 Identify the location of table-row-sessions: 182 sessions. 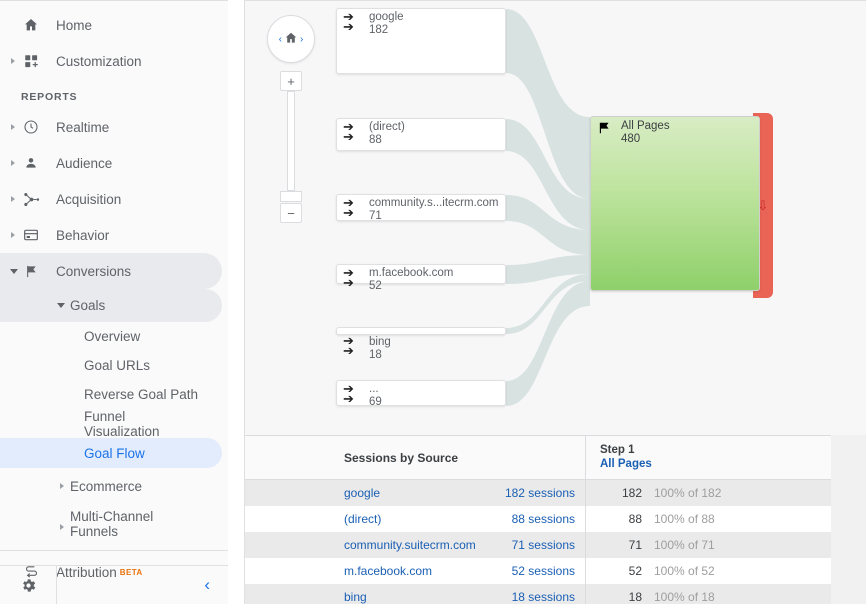
(540, 493).